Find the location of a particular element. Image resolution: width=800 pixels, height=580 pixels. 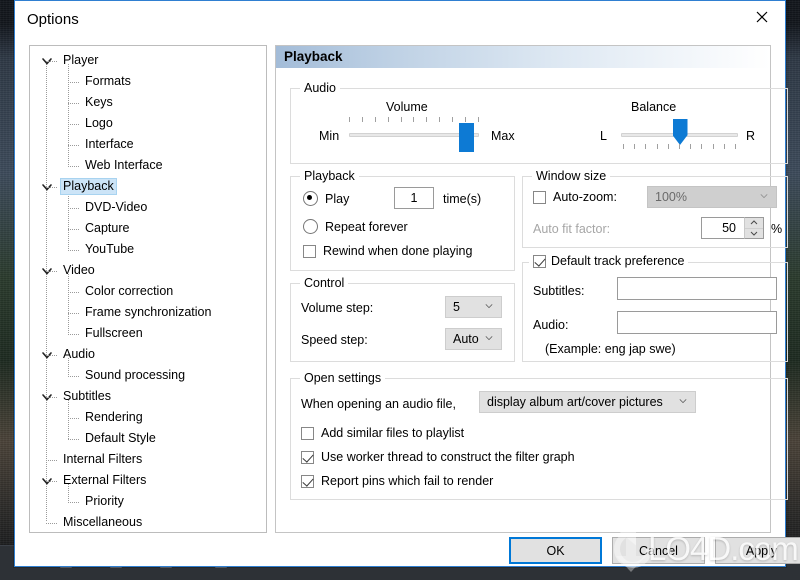

add-similar-row: Add similar files to playlist is located at coordinates (382, 433).